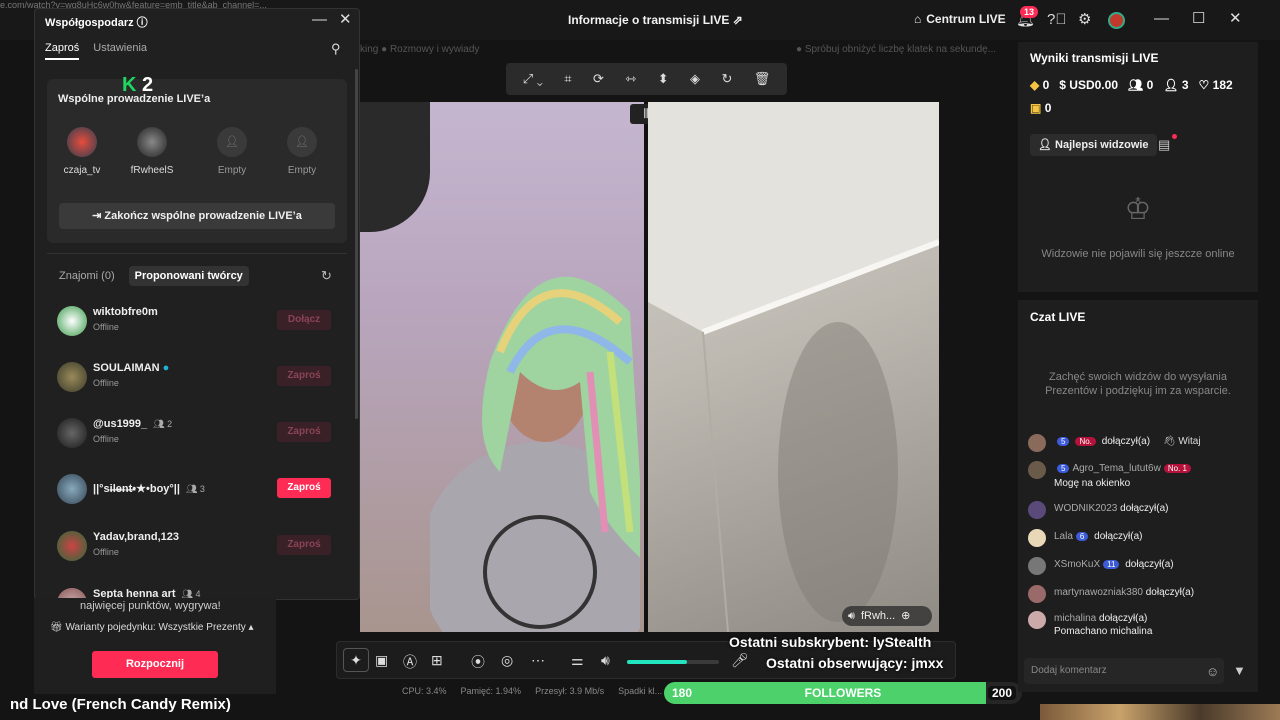  Describe the element at coordinates (1098, 592) in the screenshot. I see `username: martynawozniak380` at that location.